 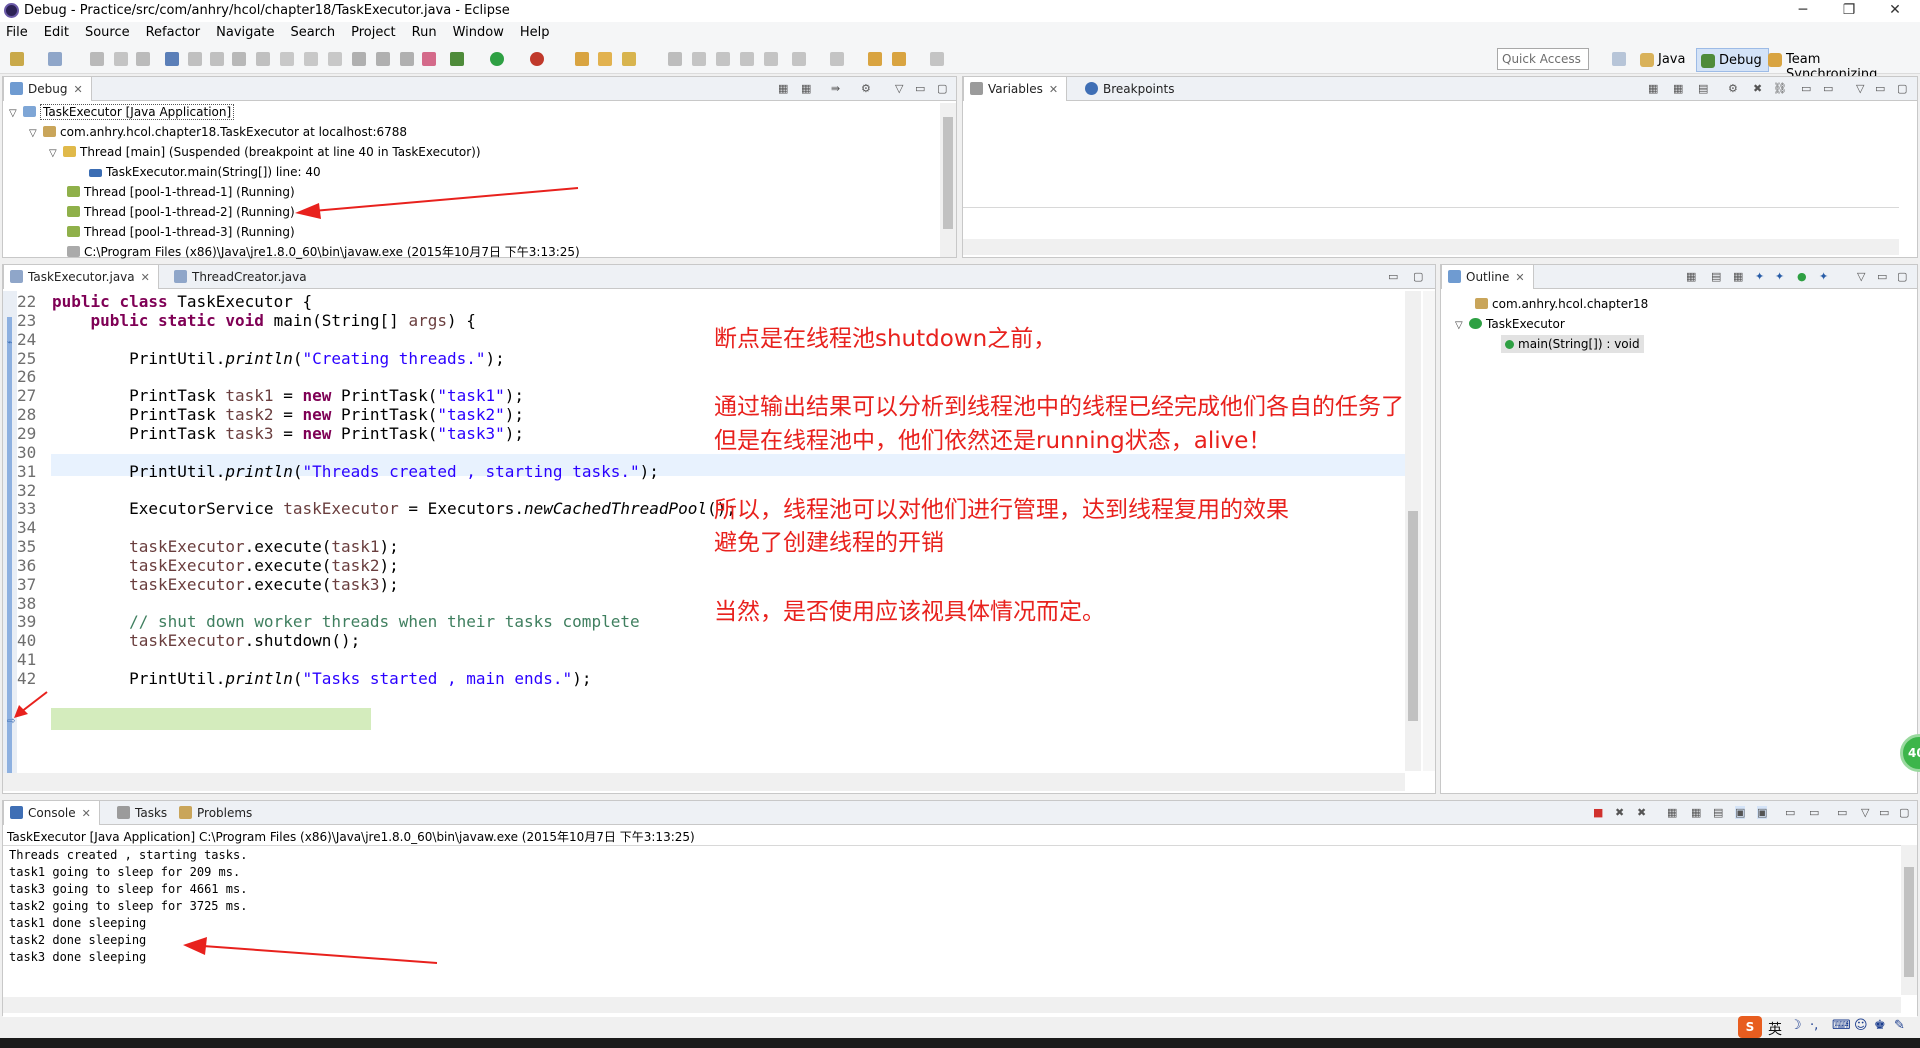 I want to click on menu-navigate: Navigate, so click(x=245, y=31).